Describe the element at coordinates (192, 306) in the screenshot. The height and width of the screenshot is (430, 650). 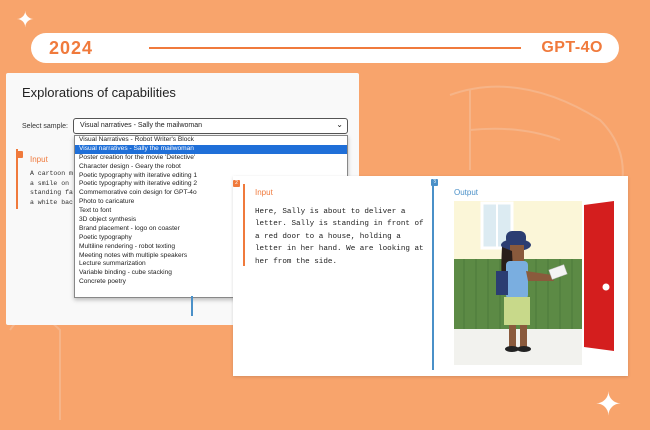
I see `output-section-edge` at that location.